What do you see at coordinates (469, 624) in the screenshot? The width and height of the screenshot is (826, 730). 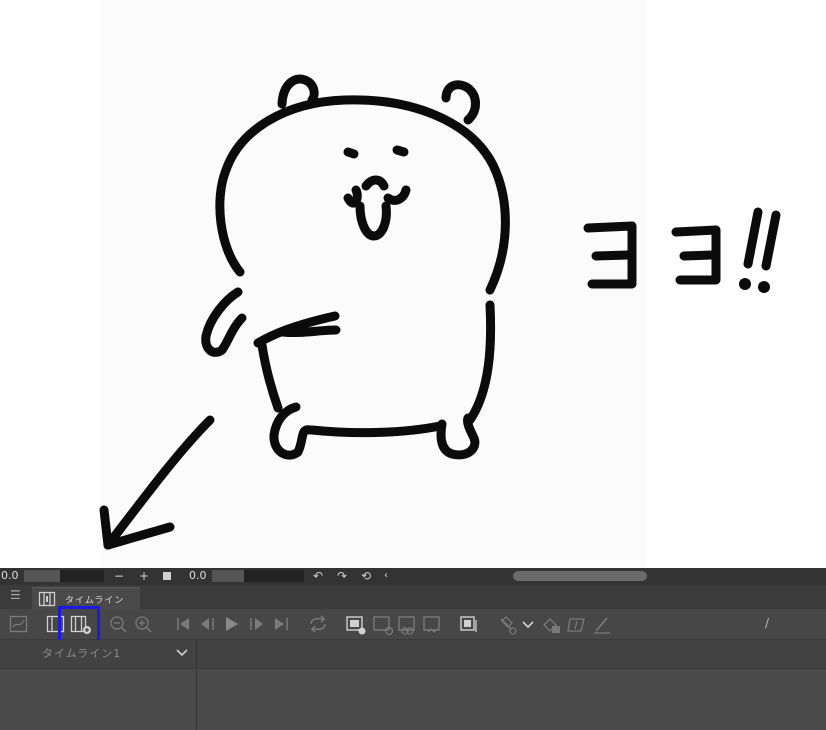 I see `onion-skin-icon` at bounding box center [469, 624].